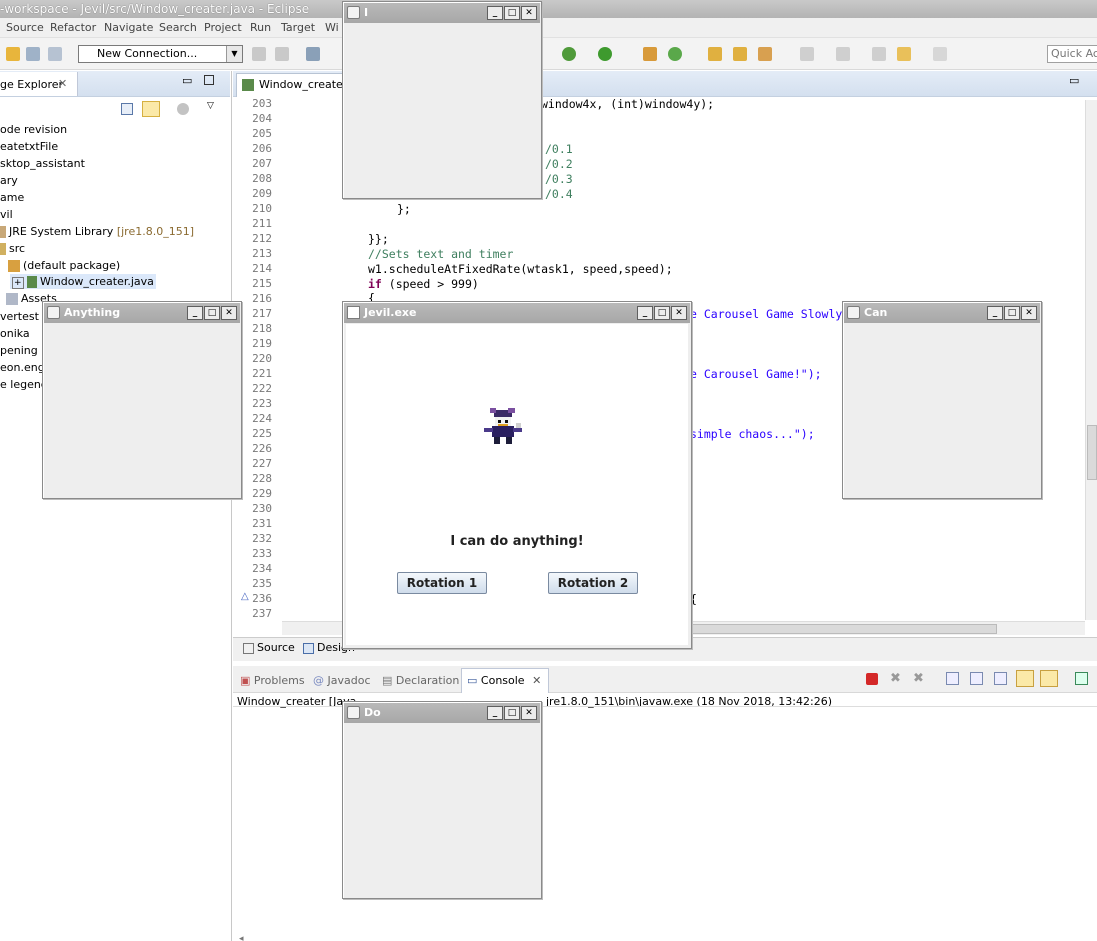  What do you see at coordinates (895, 678) in the screenshot?
I see `remove-launch-icon: ✖` at bounding box center [895, 678].